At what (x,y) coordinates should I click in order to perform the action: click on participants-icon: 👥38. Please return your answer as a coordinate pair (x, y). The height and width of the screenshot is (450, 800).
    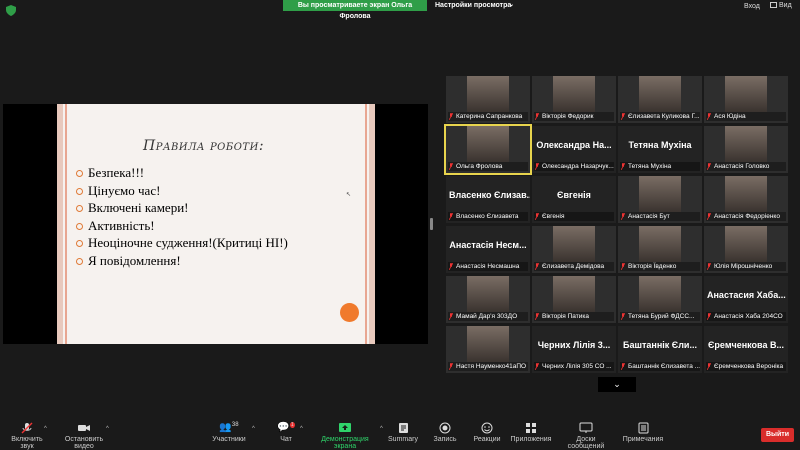
    Looking at the image, I should click on (229, 427).